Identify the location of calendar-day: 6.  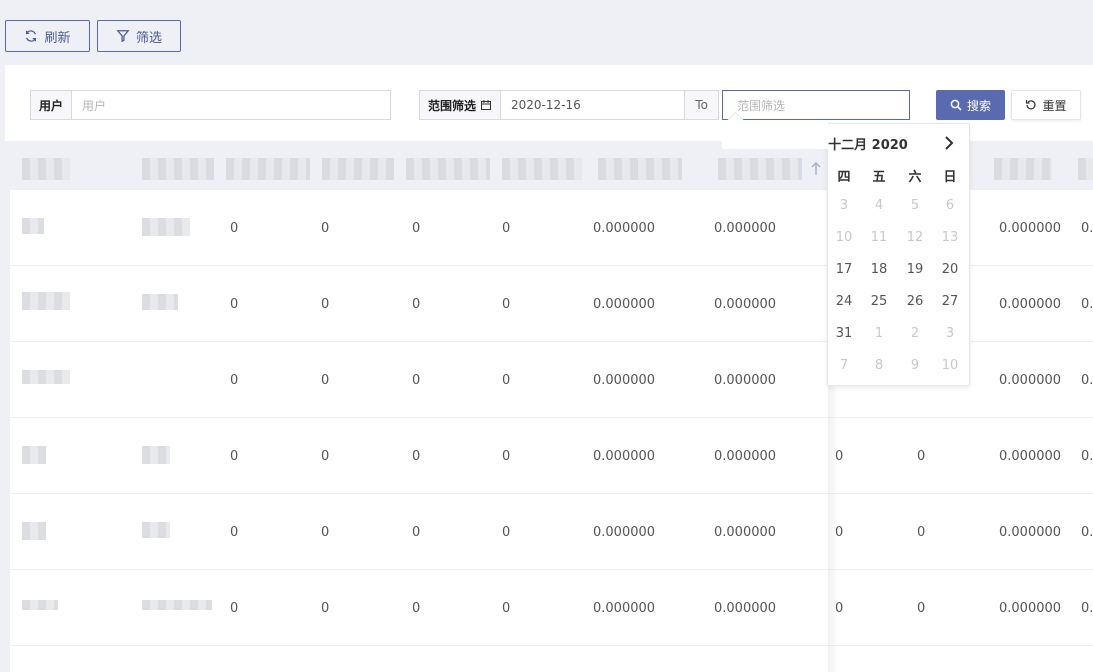
(950, 205).